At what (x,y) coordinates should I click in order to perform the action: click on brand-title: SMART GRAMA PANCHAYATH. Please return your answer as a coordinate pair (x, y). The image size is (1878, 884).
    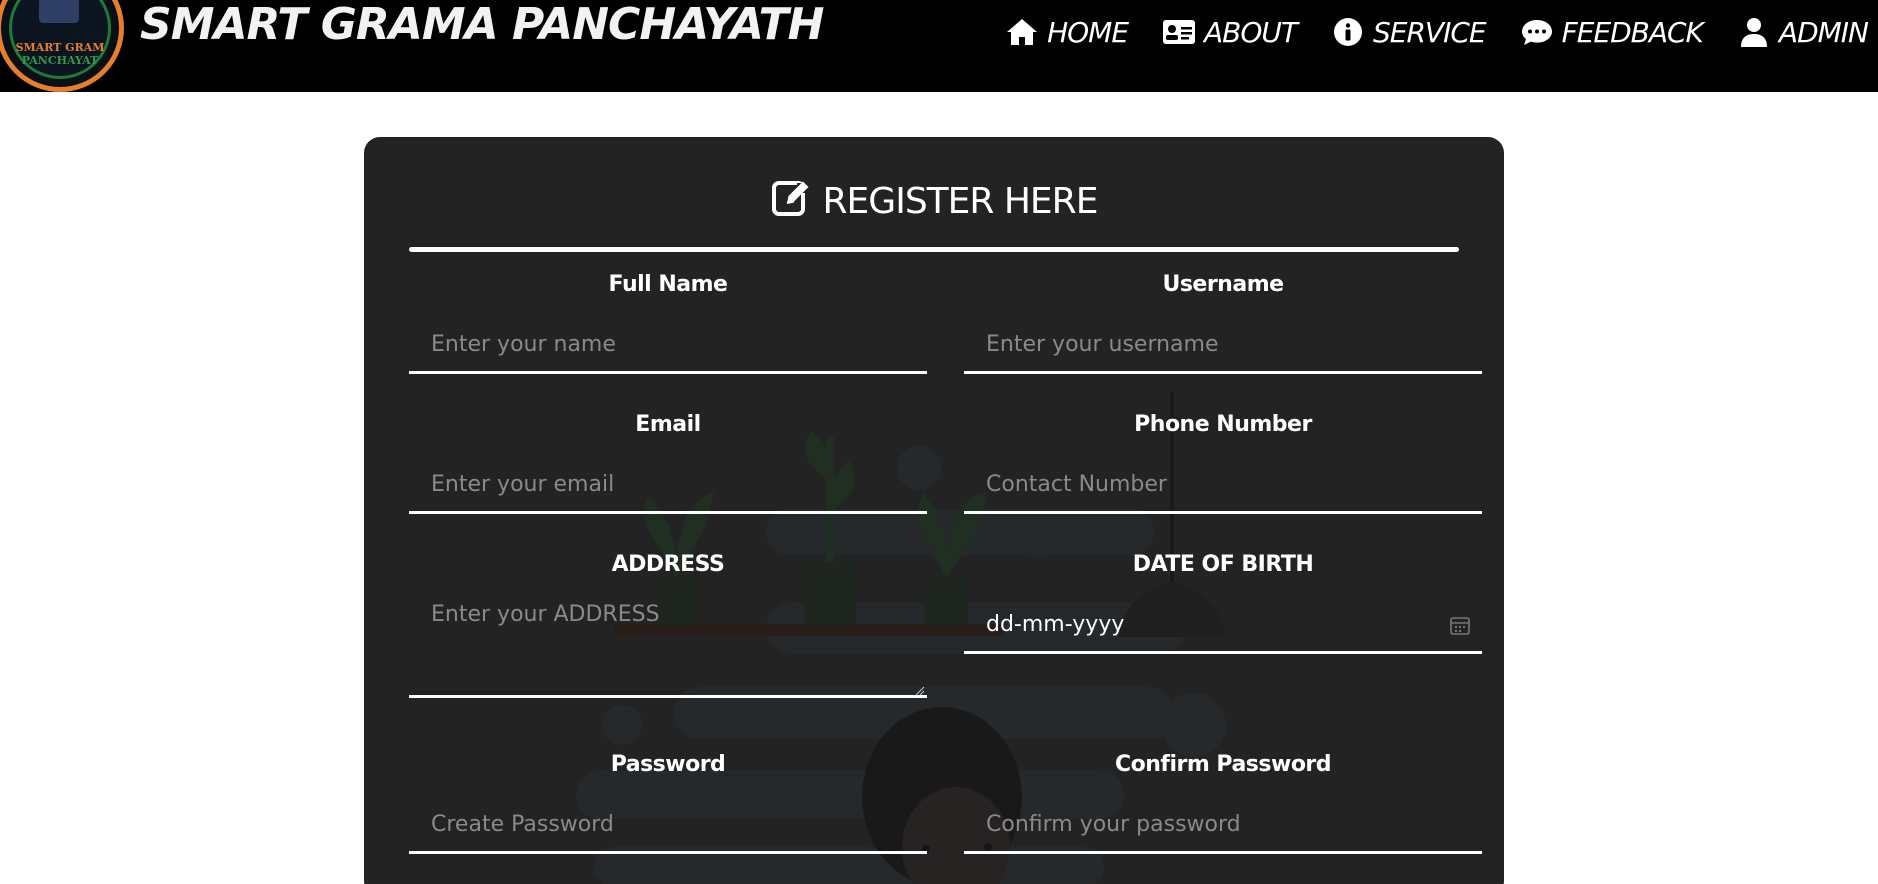
    Looking at the image, I should click on (482, 25).